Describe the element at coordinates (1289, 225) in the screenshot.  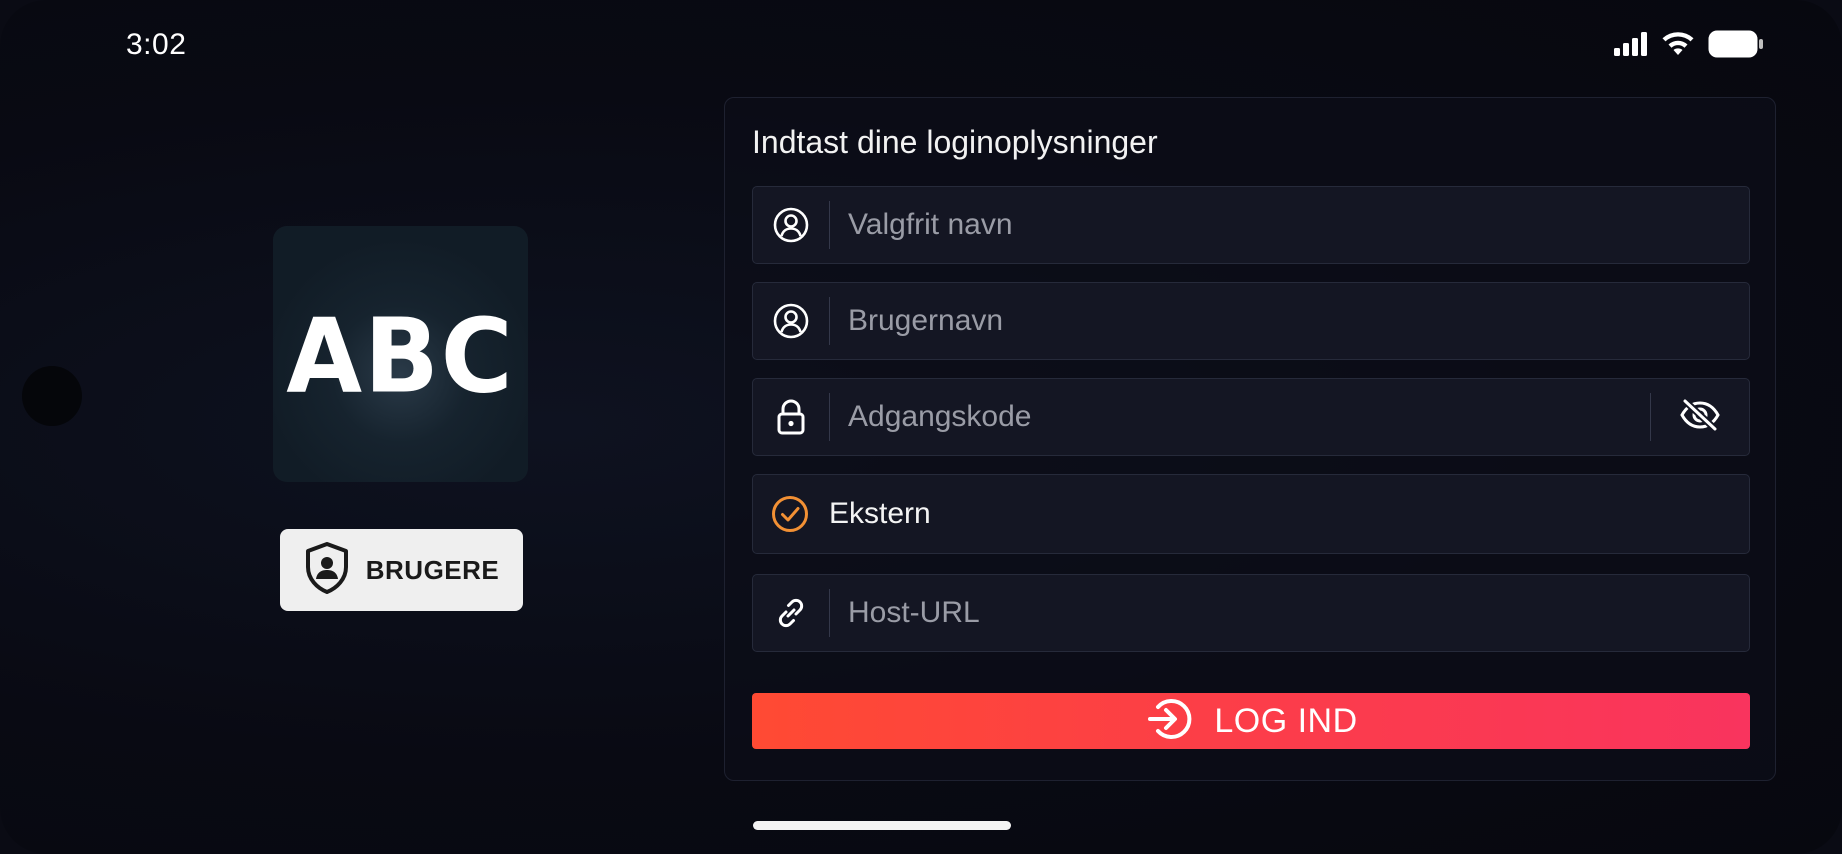
I see `name-input` at that location.